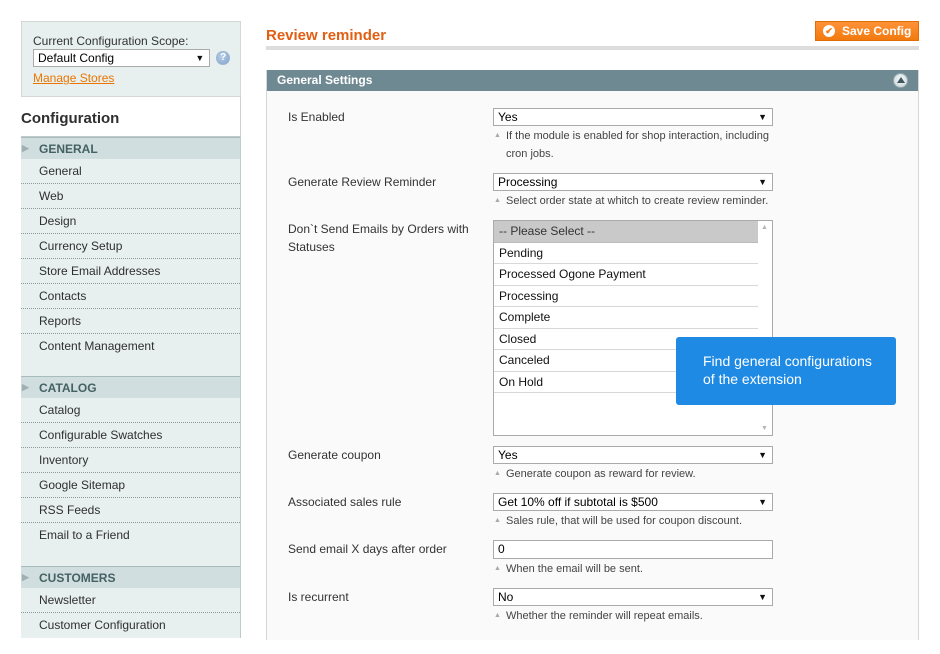 This screenshot has height=654, width=940. Describe the element at coordinates (578, 502) in the screenshot. I see `select-value: Get 10% off if subtotal is $500` at that location.